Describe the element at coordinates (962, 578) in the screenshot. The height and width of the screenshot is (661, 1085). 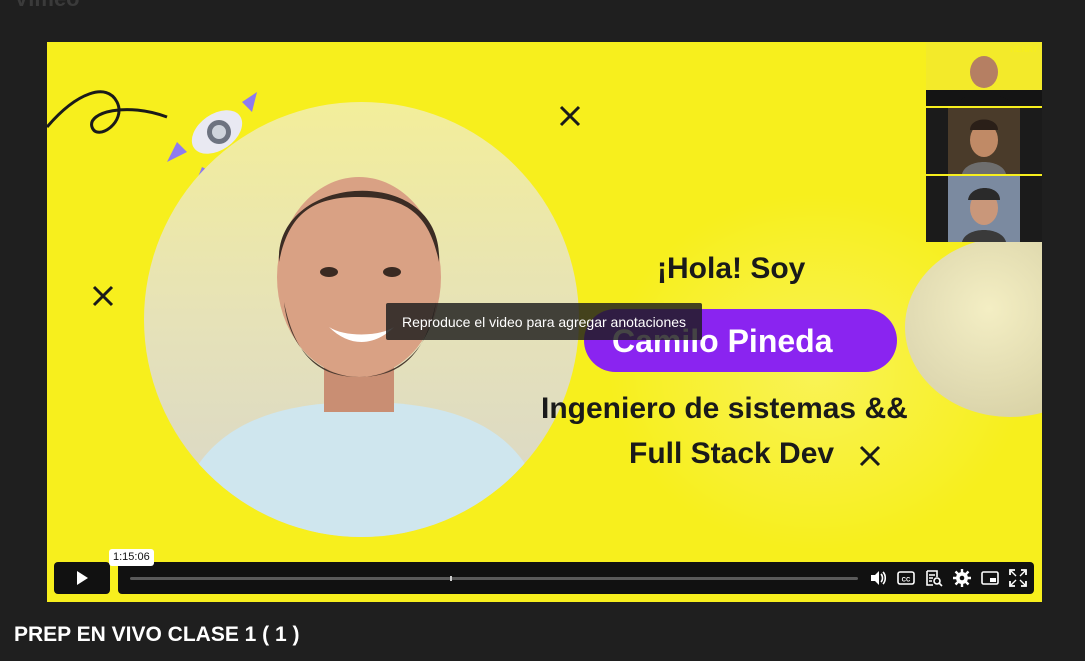
I see `settings-icon` at that location.